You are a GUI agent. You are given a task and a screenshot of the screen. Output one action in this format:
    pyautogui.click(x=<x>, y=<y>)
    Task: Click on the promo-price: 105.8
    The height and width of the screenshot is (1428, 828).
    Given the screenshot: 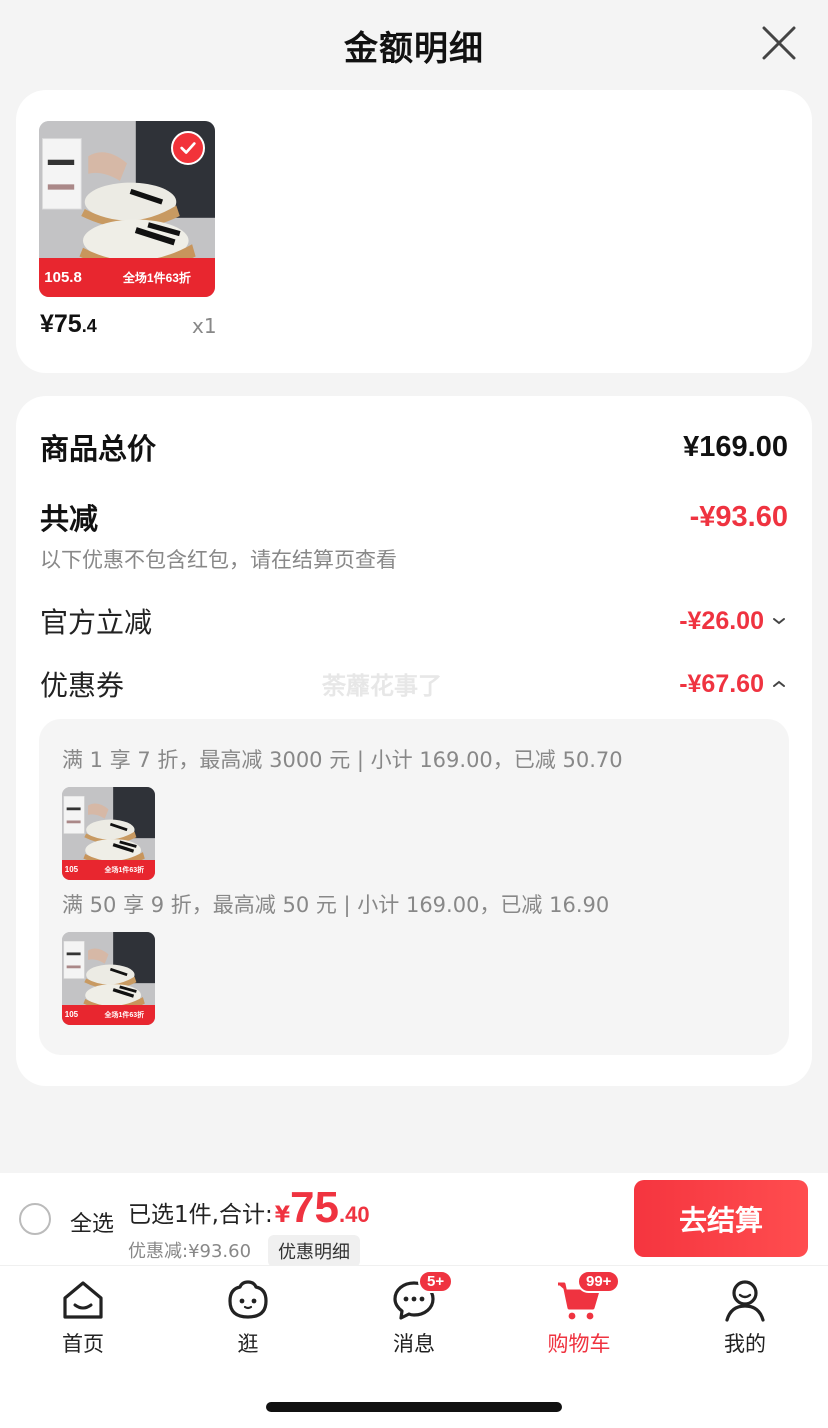 What is the action you would take?
    pyautogui.click(x=63, y=278)
    